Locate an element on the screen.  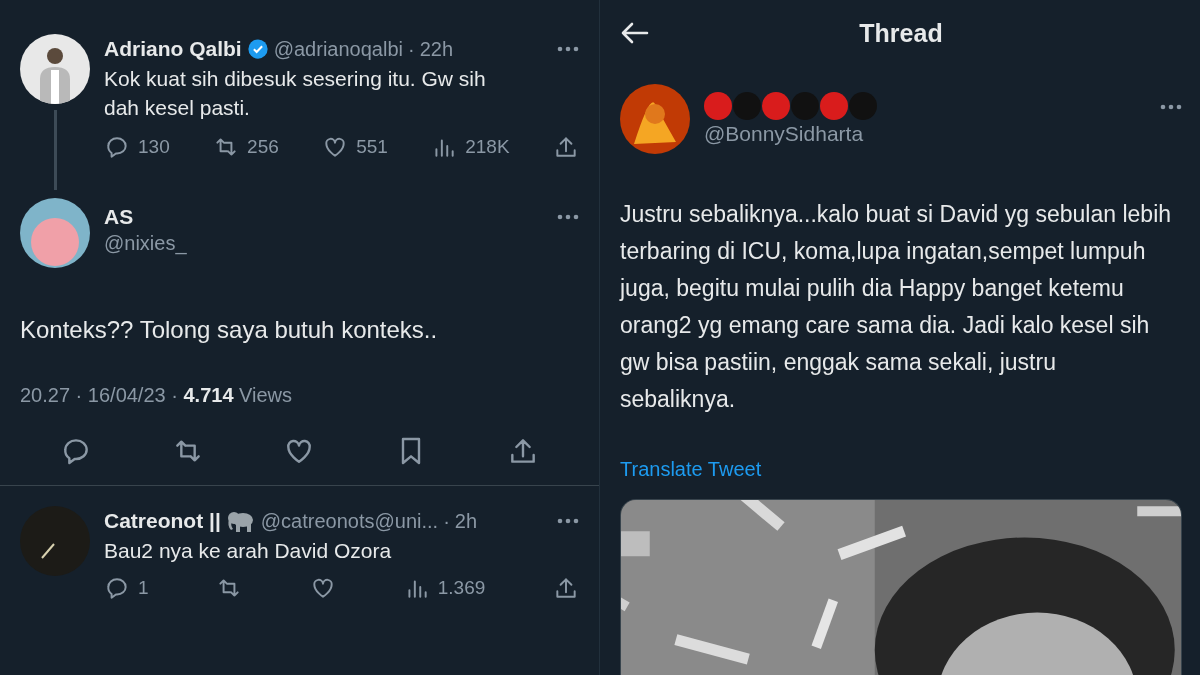
handle: @adrianoqalbi is located at coordinates (338, 49).